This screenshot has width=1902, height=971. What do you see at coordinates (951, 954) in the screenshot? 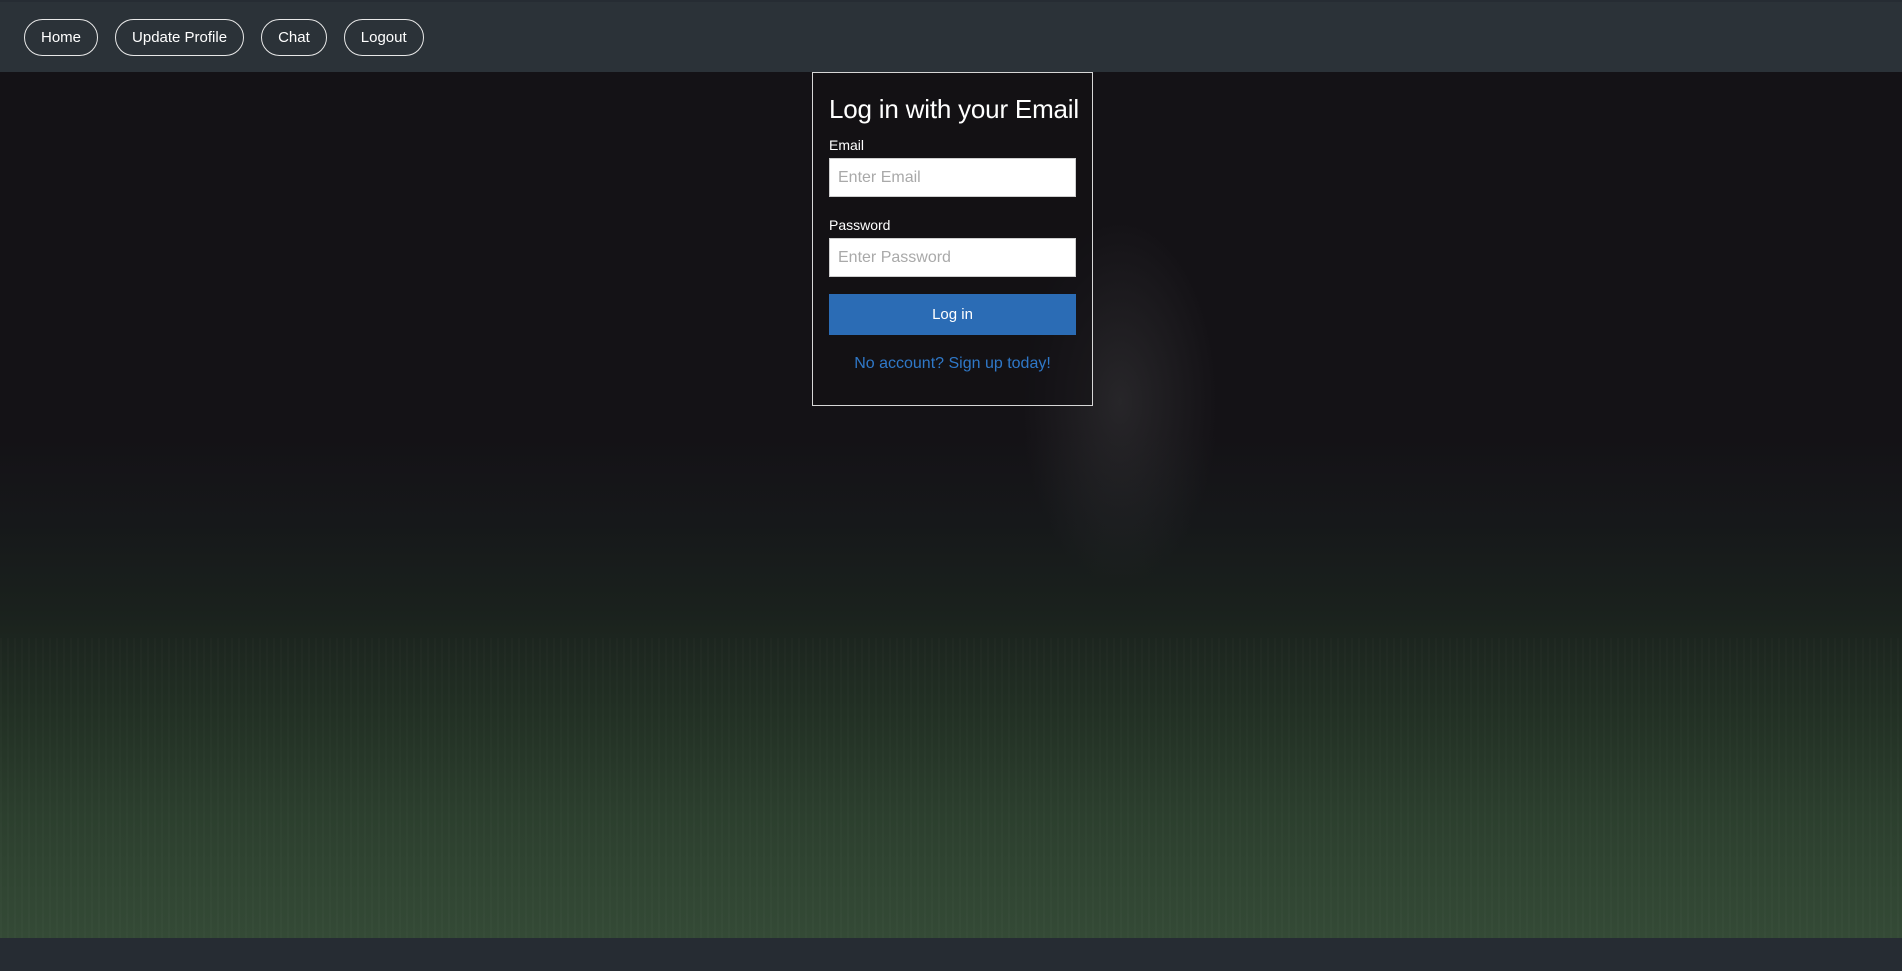
I see `footer-bar` at bounding box center [951, 954].